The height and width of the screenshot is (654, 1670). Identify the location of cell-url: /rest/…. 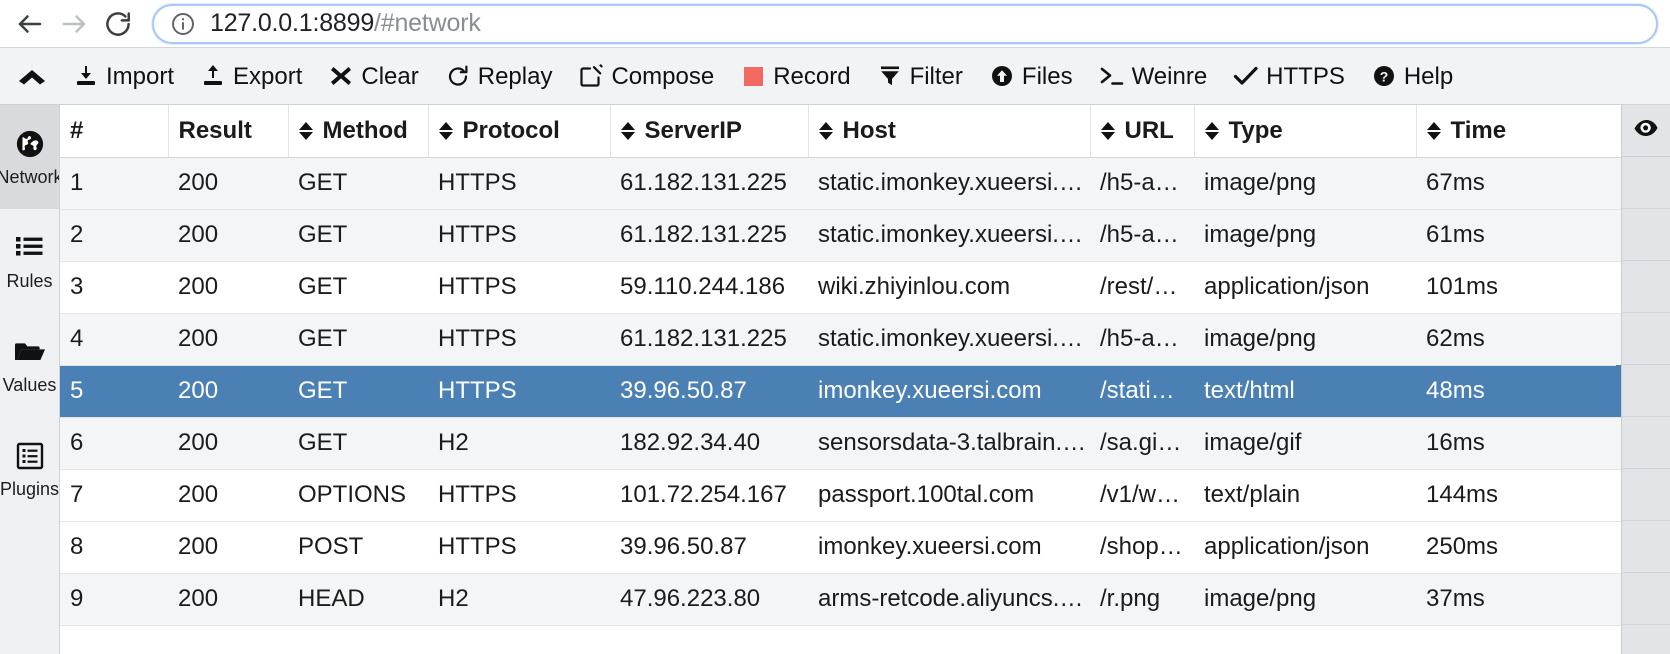
(1142, 287).